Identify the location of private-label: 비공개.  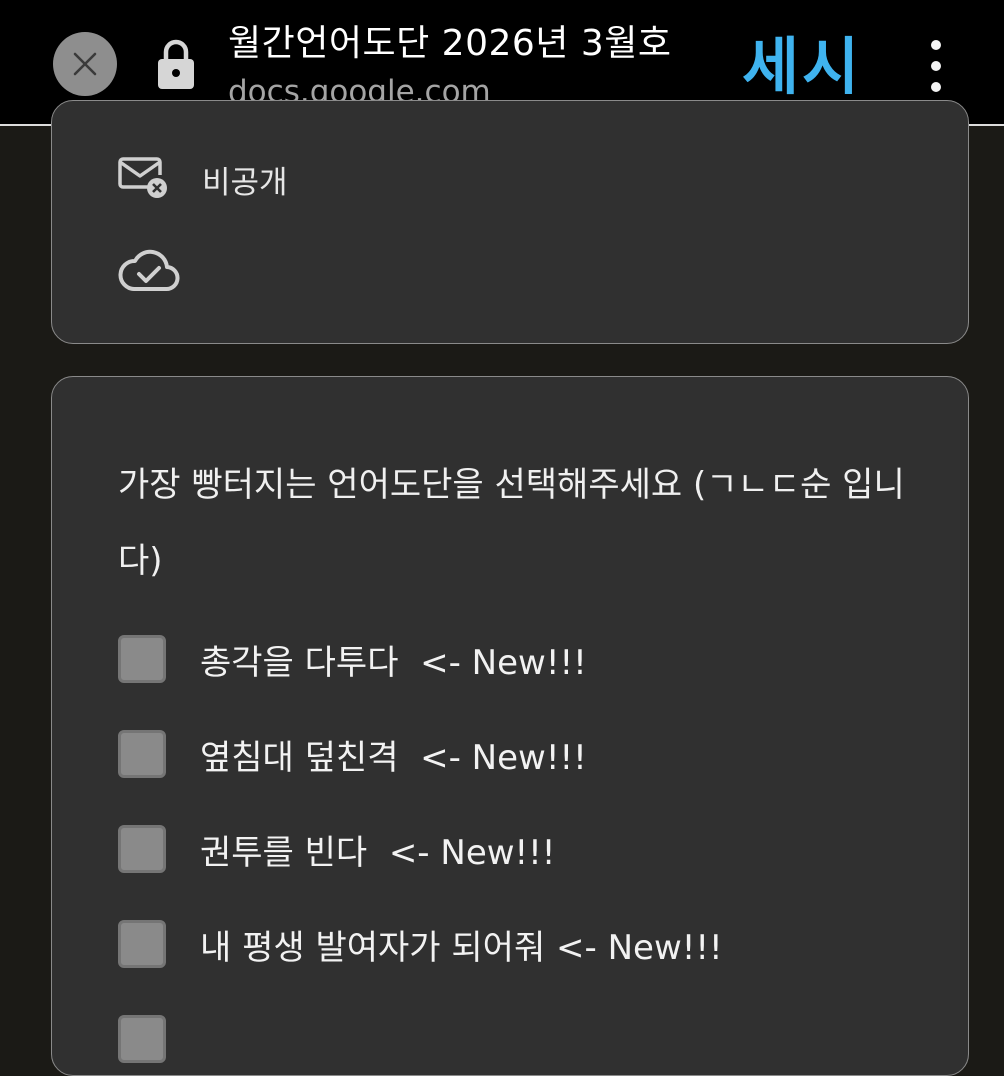
(245, 183).